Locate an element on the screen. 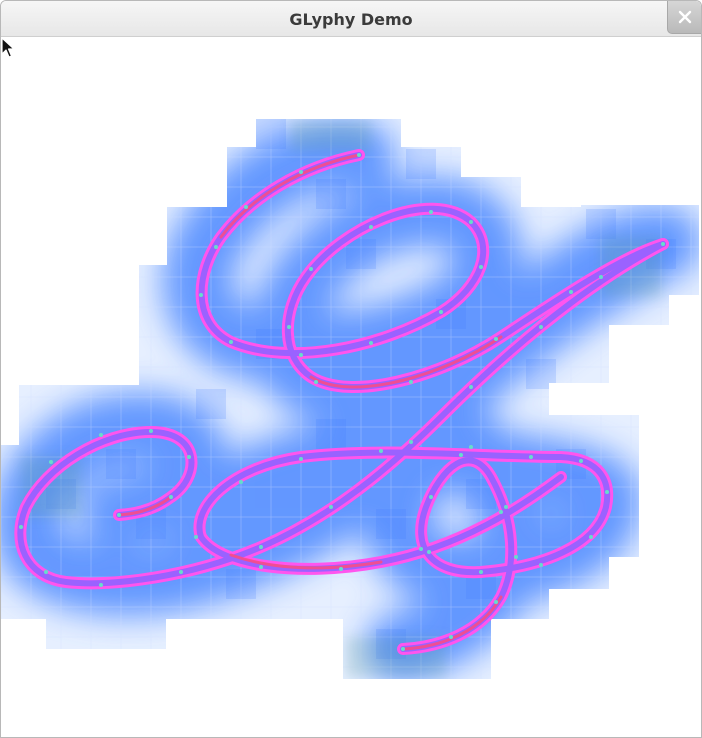 The width and height of the screenshot is (702, 738). title-bar: GLyphy Demo is located at coordinates (351, 19).